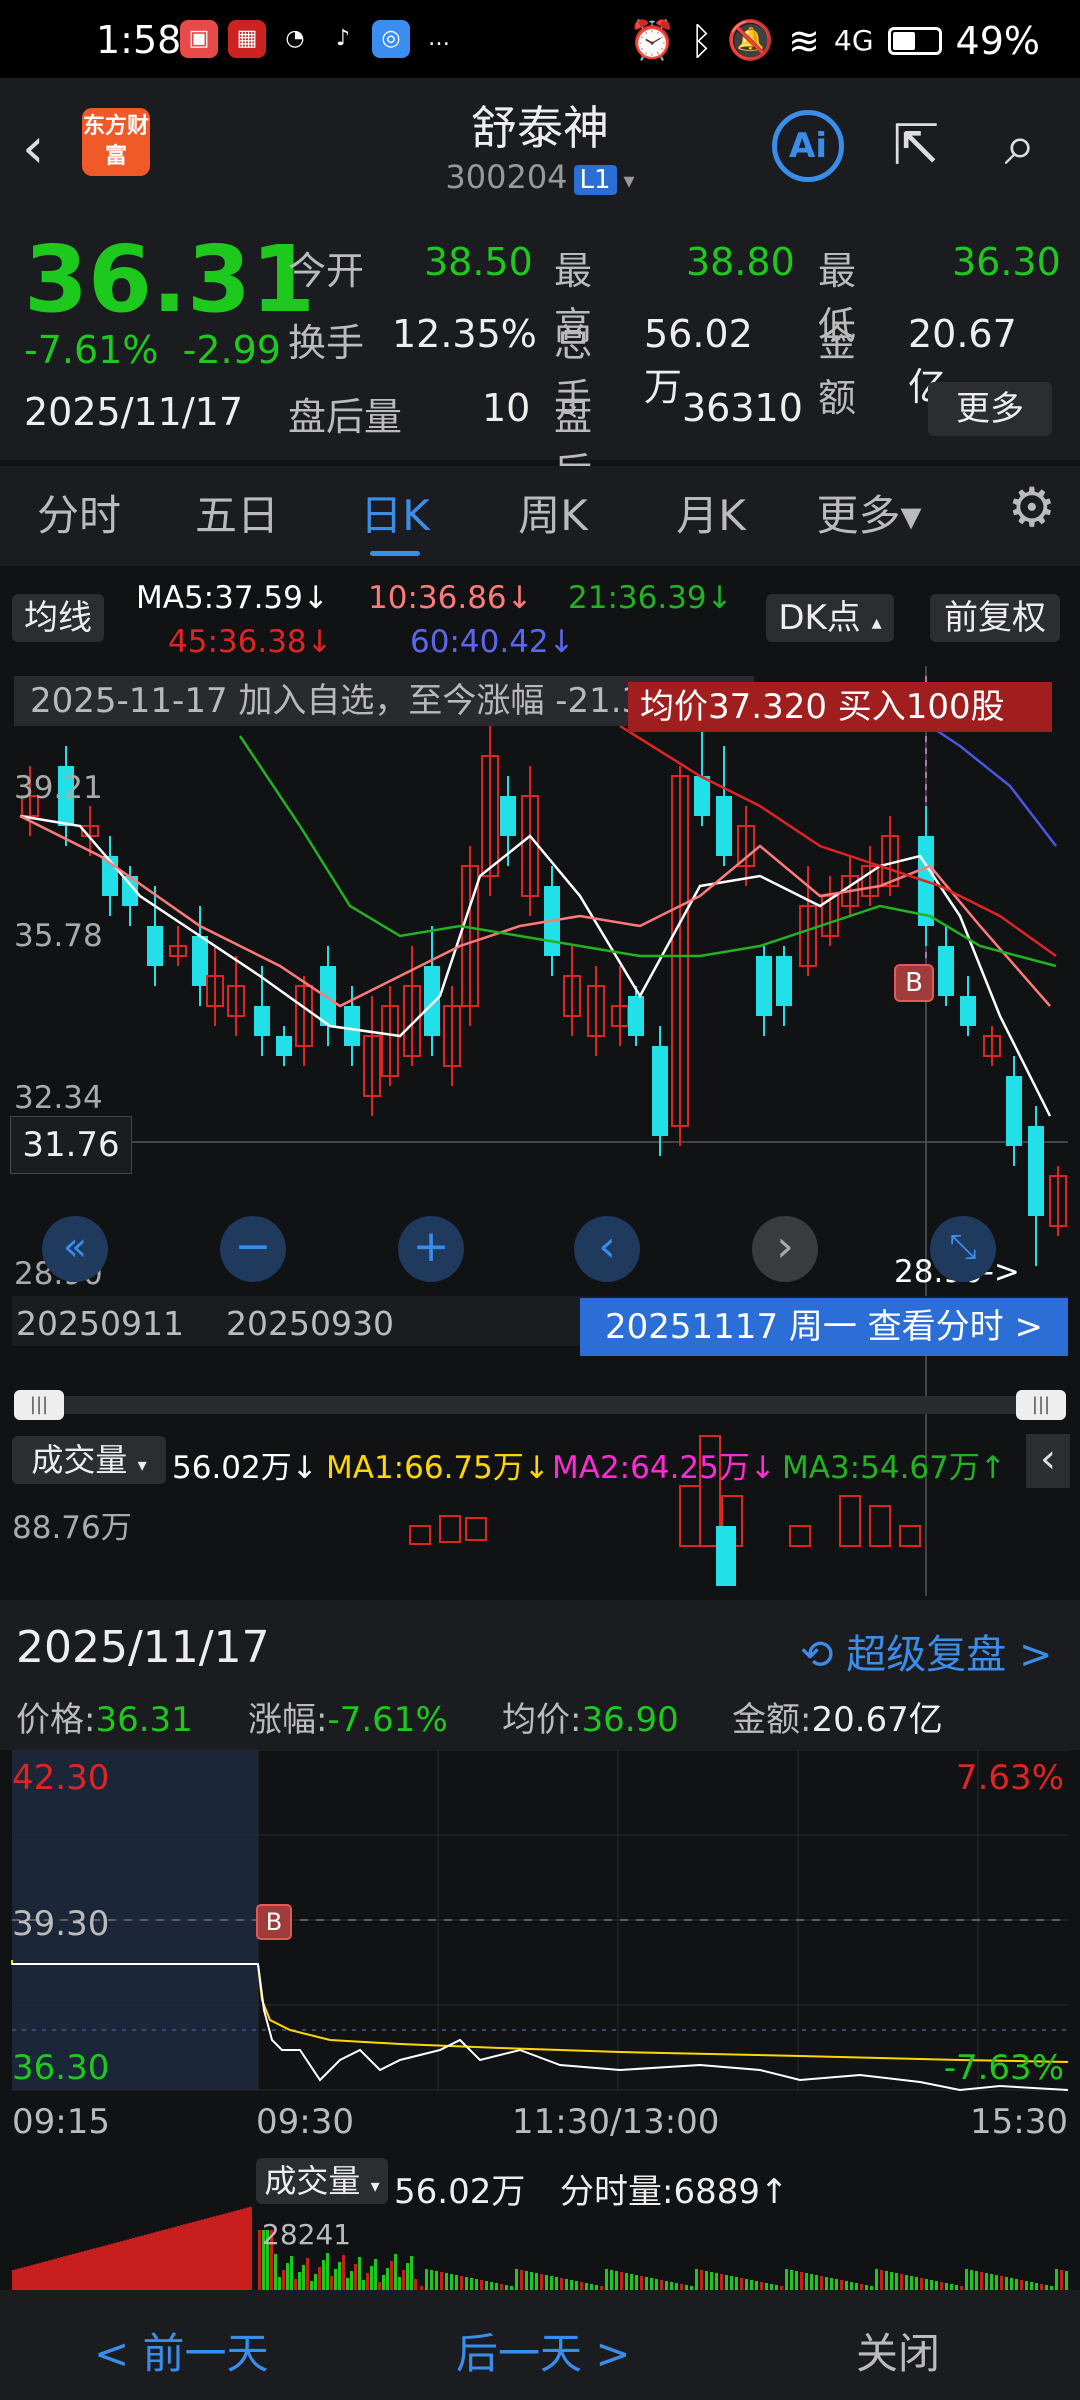  Describe the element at coordinates (237, 516) in the screenshot. I see `tab-five-day: 五日` at that location.